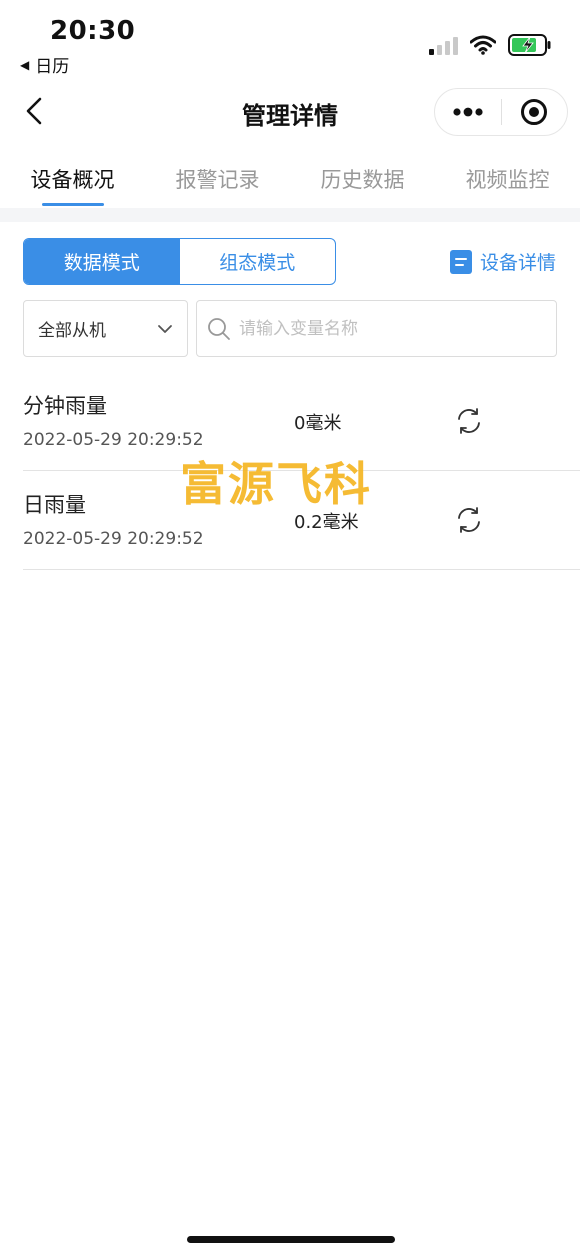 The height and width of the screenshot is (1256, 580). What do you see at coordinates (290, 40) in the screenshot?
I see `status-bar: 20:30 ◀ 日历` at bounding box center [290, 40].